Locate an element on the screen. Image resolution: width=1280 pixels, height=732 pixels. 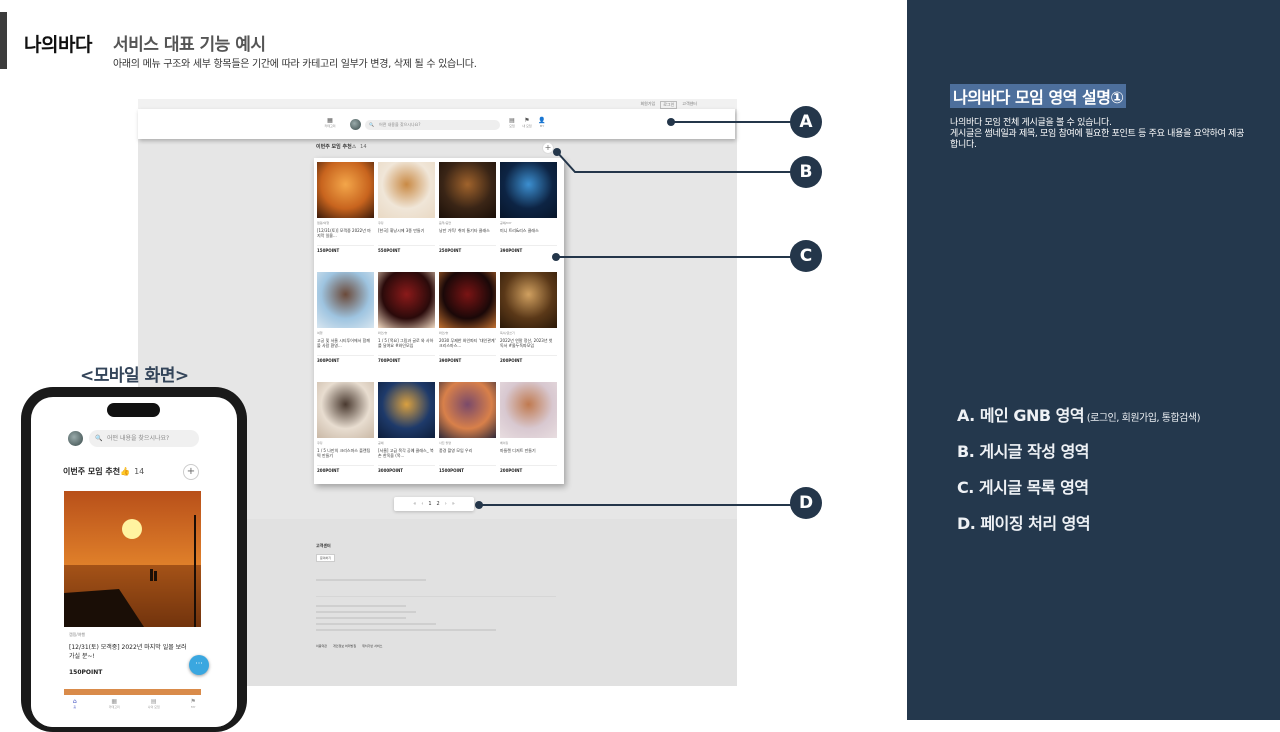
post-card: 사진 촬영풍경 촬영 모임 우리 1500POINT is located at coordinates (467, 433).